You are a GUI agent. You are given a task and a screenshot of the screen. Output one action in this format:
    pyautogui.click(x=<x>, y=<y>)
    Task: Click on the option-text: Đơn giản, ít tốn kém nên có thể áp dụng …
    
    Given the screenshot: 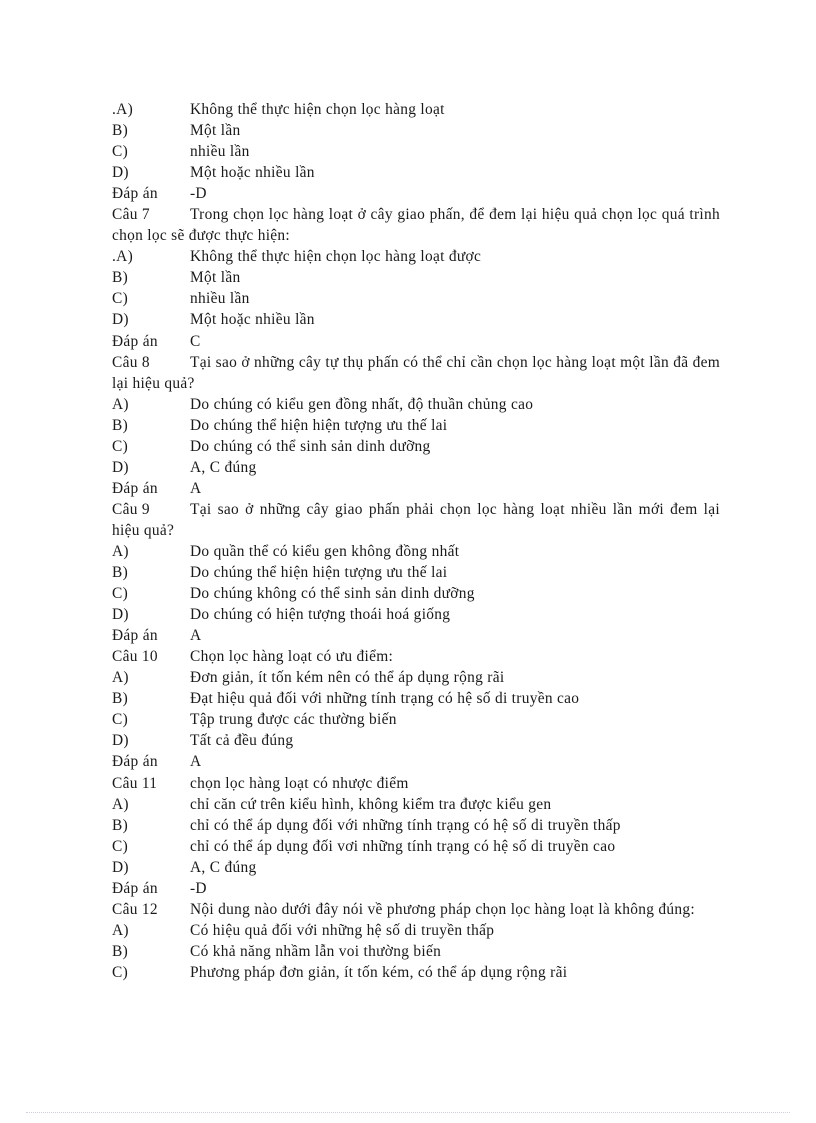 What is the action you would take?
    pyautogui.click(x=347, y=678)
    